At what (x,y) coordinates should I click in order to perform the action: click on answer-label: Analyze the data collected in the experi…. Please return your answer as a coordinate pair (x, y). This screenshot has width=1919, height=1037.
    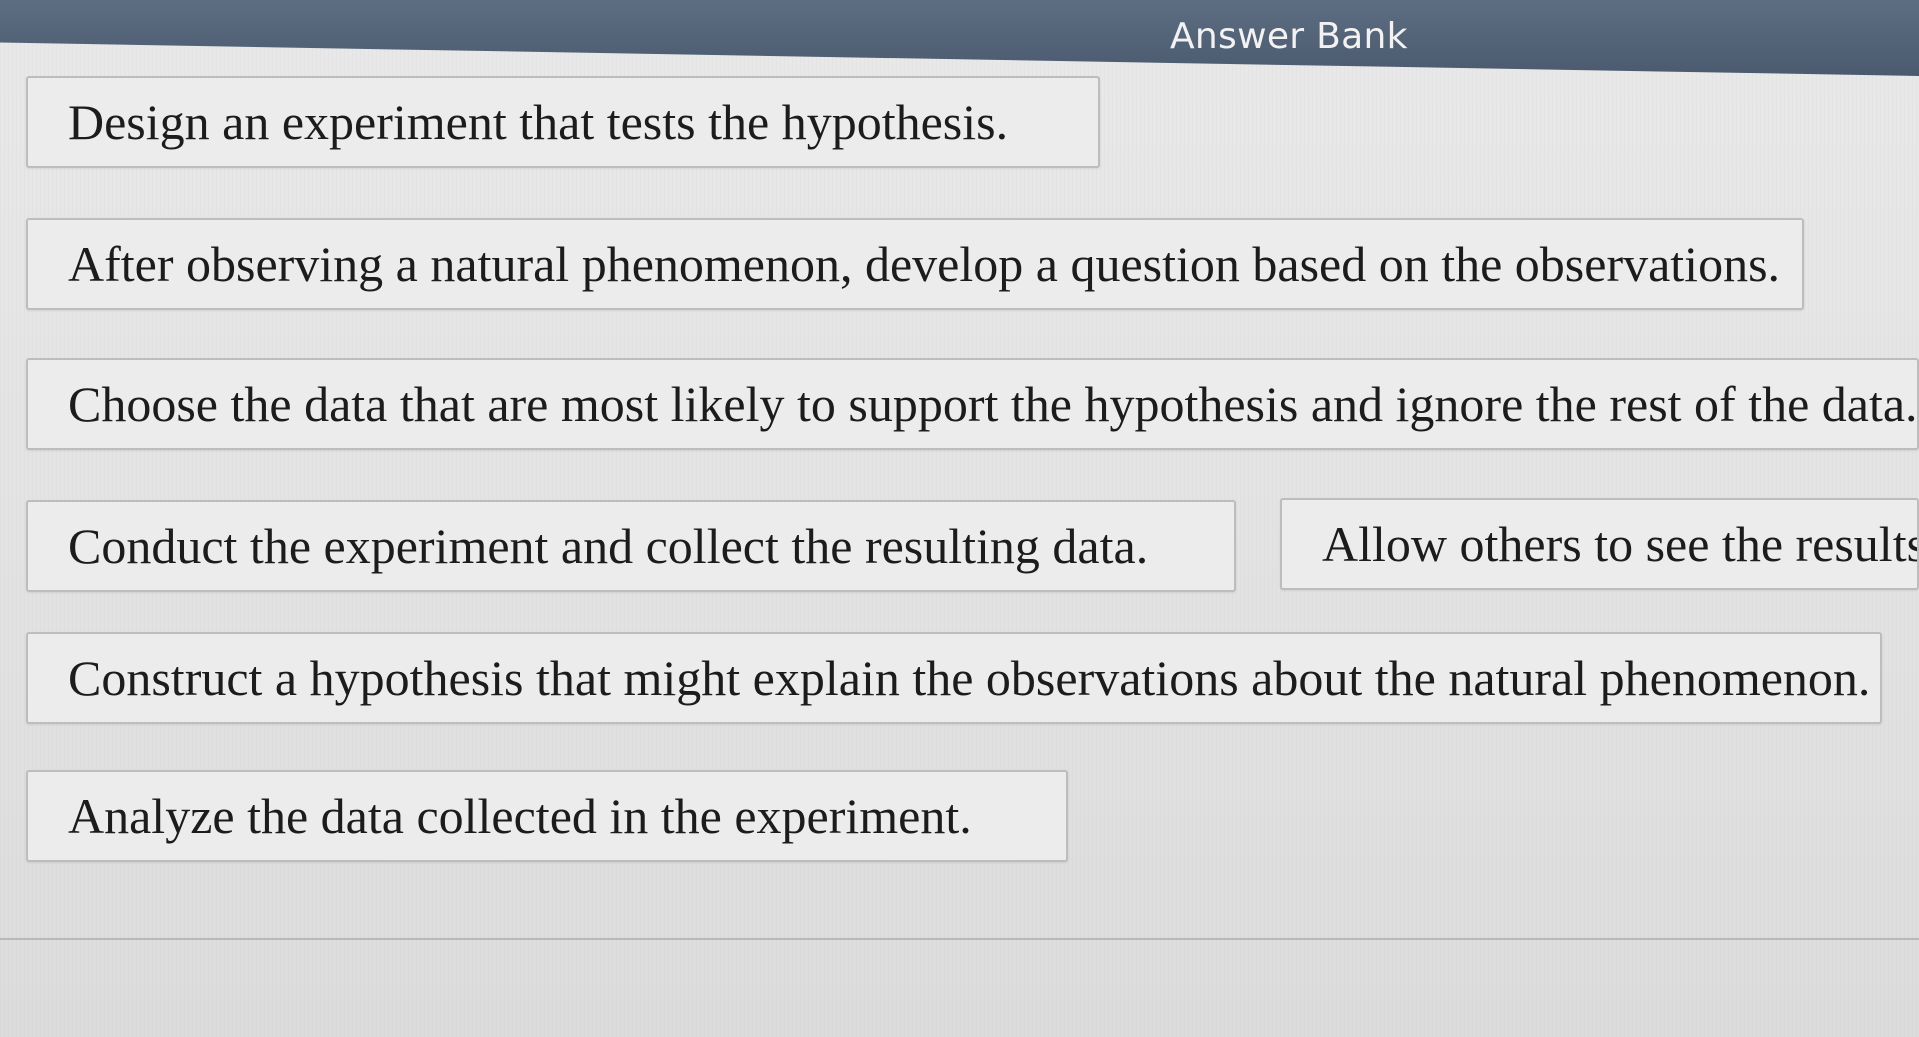
    Looking at the image, I should click on (520, 816).